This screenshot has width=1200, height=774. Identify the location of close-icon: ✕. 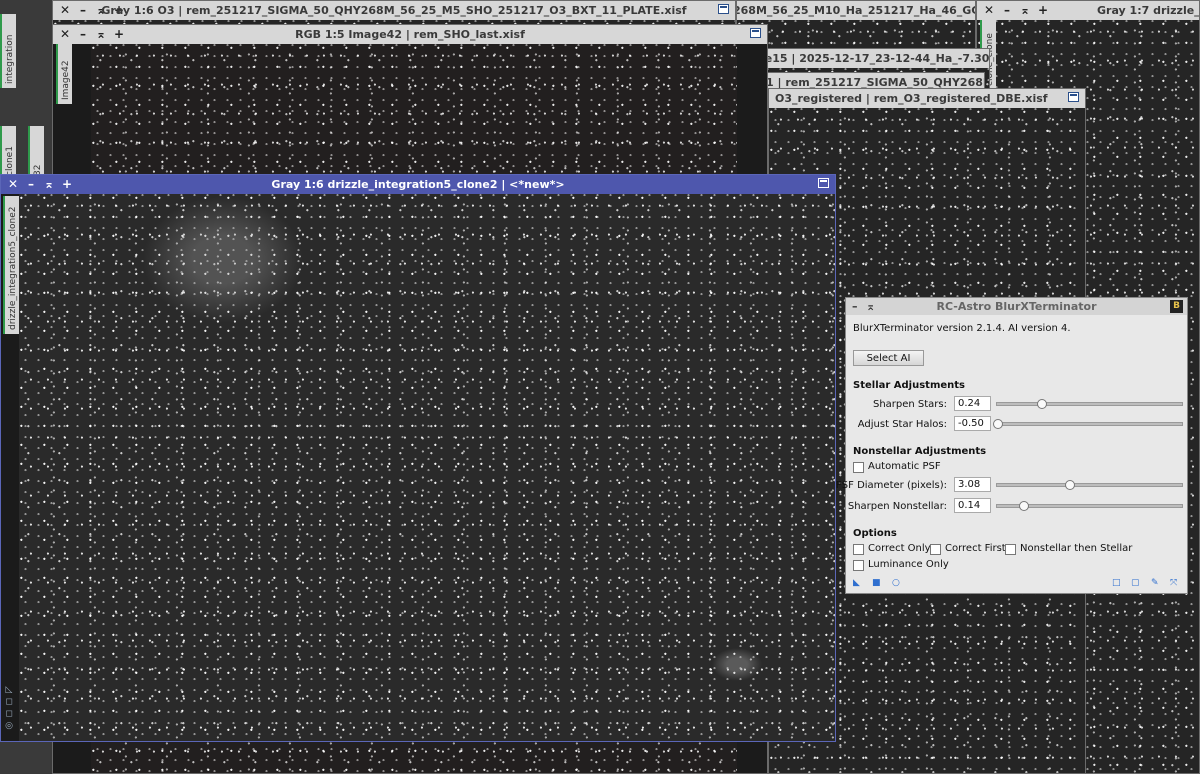
(989, 10).